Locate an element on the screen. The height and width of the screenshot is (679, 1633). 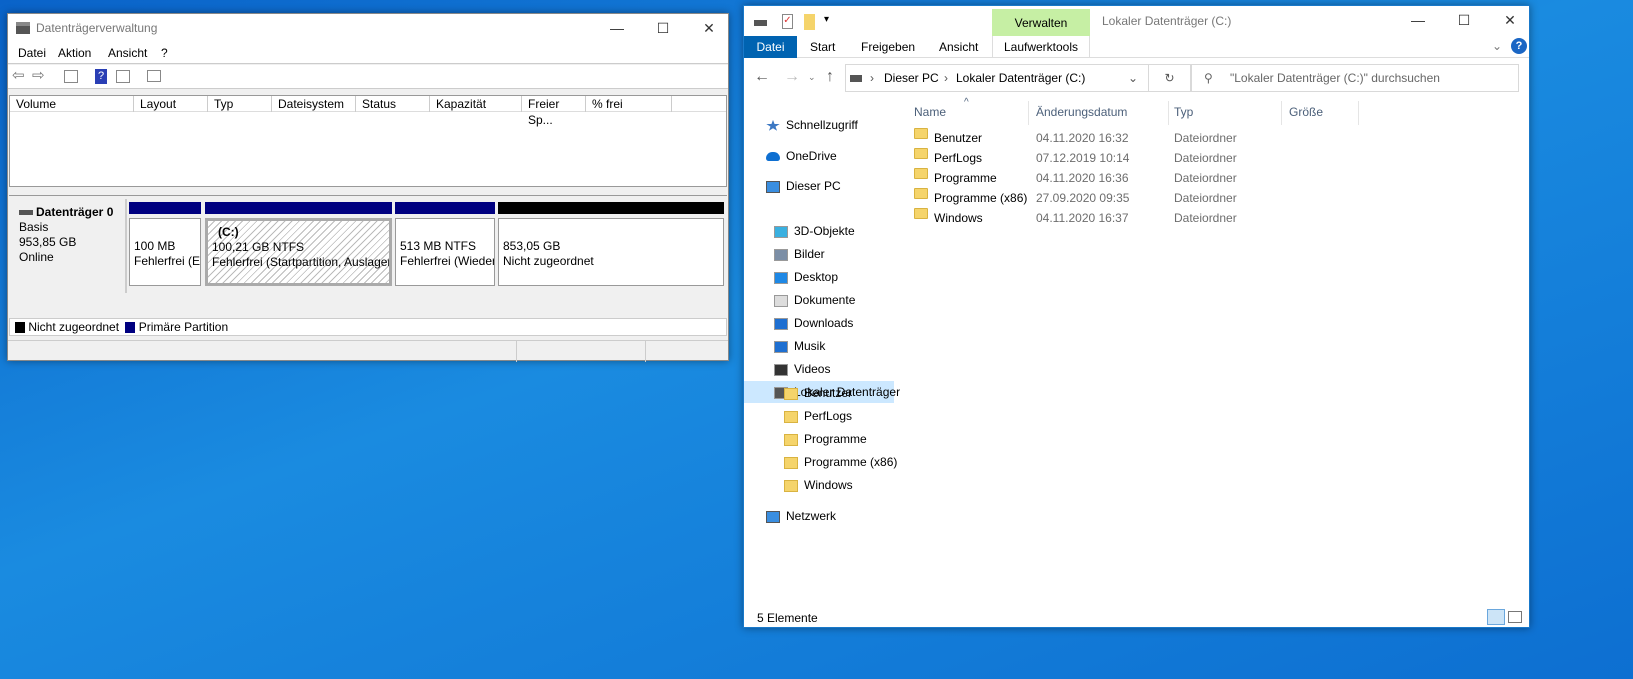
nav-pc-item: Musik is located at coordinates (799, 346).